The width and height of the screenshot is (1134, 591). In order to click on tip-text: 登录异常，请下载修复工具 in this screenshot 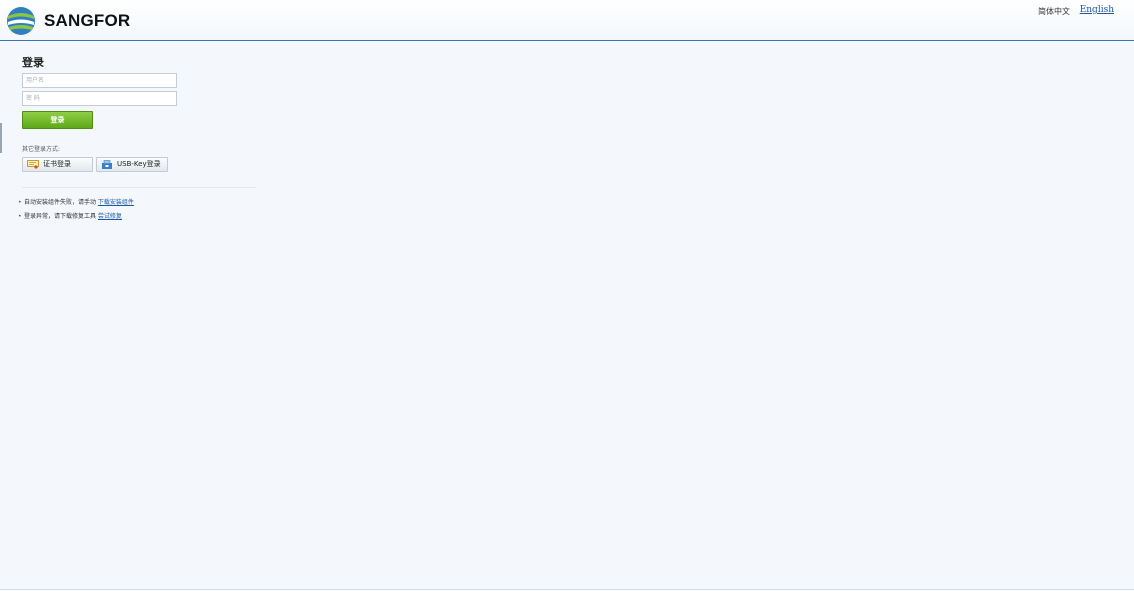, I will do `click(61, 216)`.